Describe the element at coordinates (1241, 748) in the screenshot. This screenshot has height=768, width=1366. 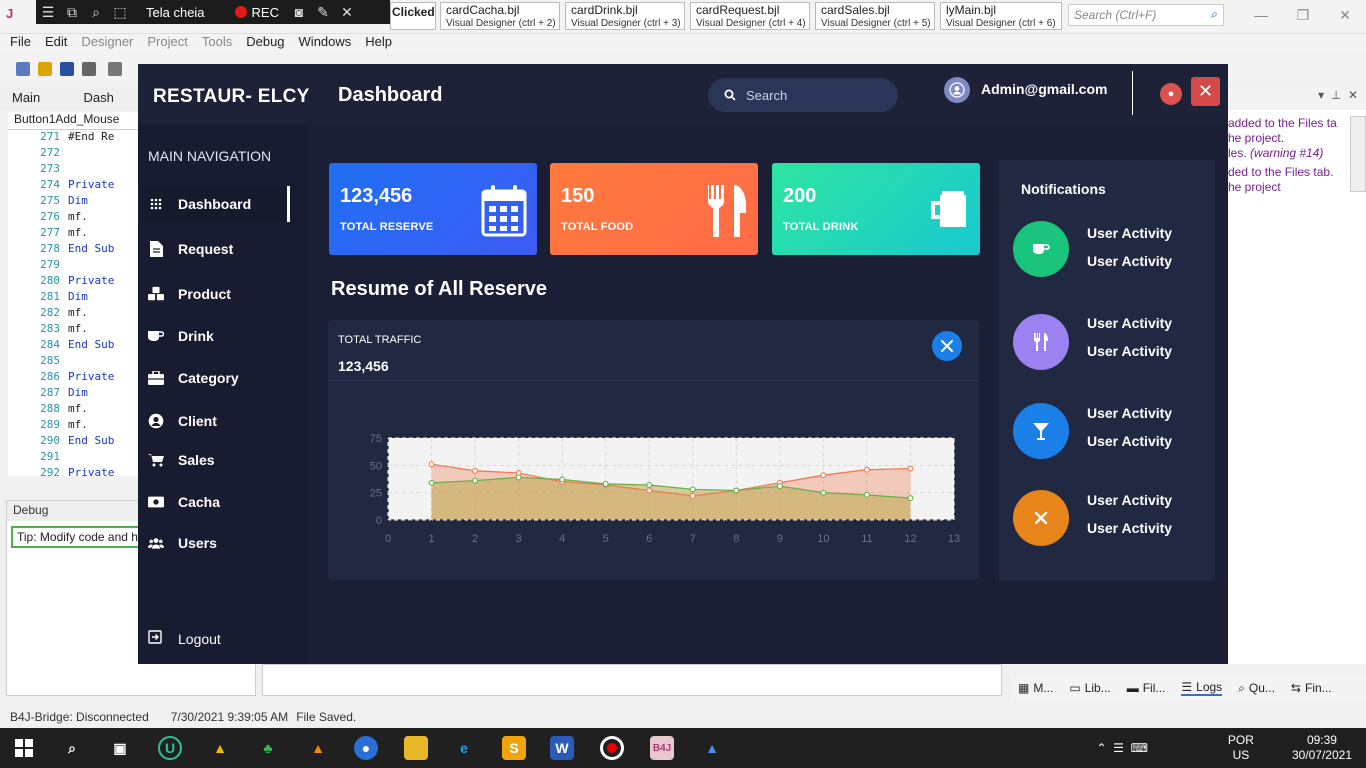
I see `language-indicator: POR US` at that location.